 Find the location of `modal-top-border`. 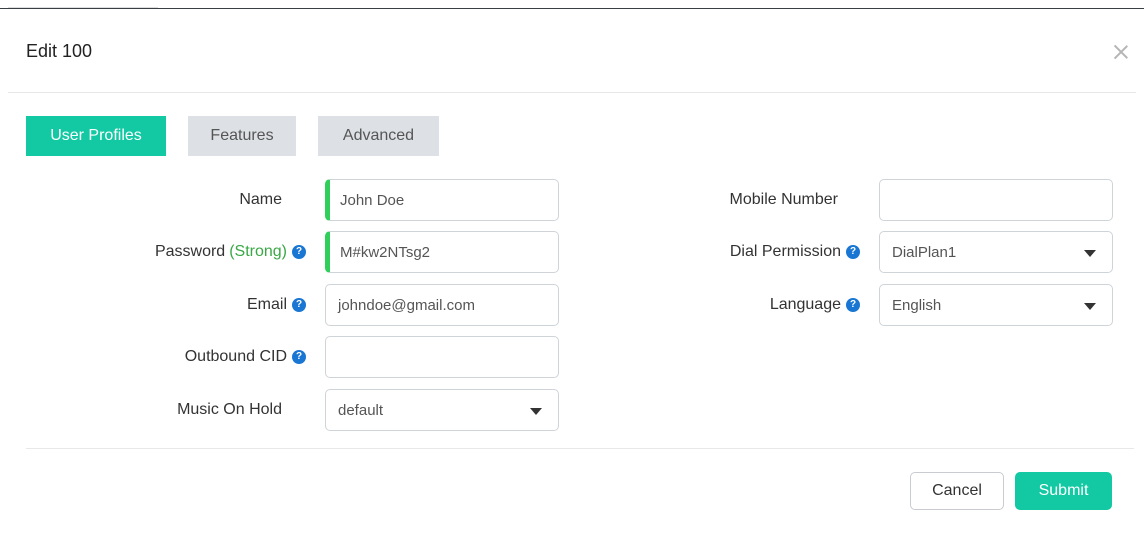

modal-top-border is located at coordinates (572, 8).